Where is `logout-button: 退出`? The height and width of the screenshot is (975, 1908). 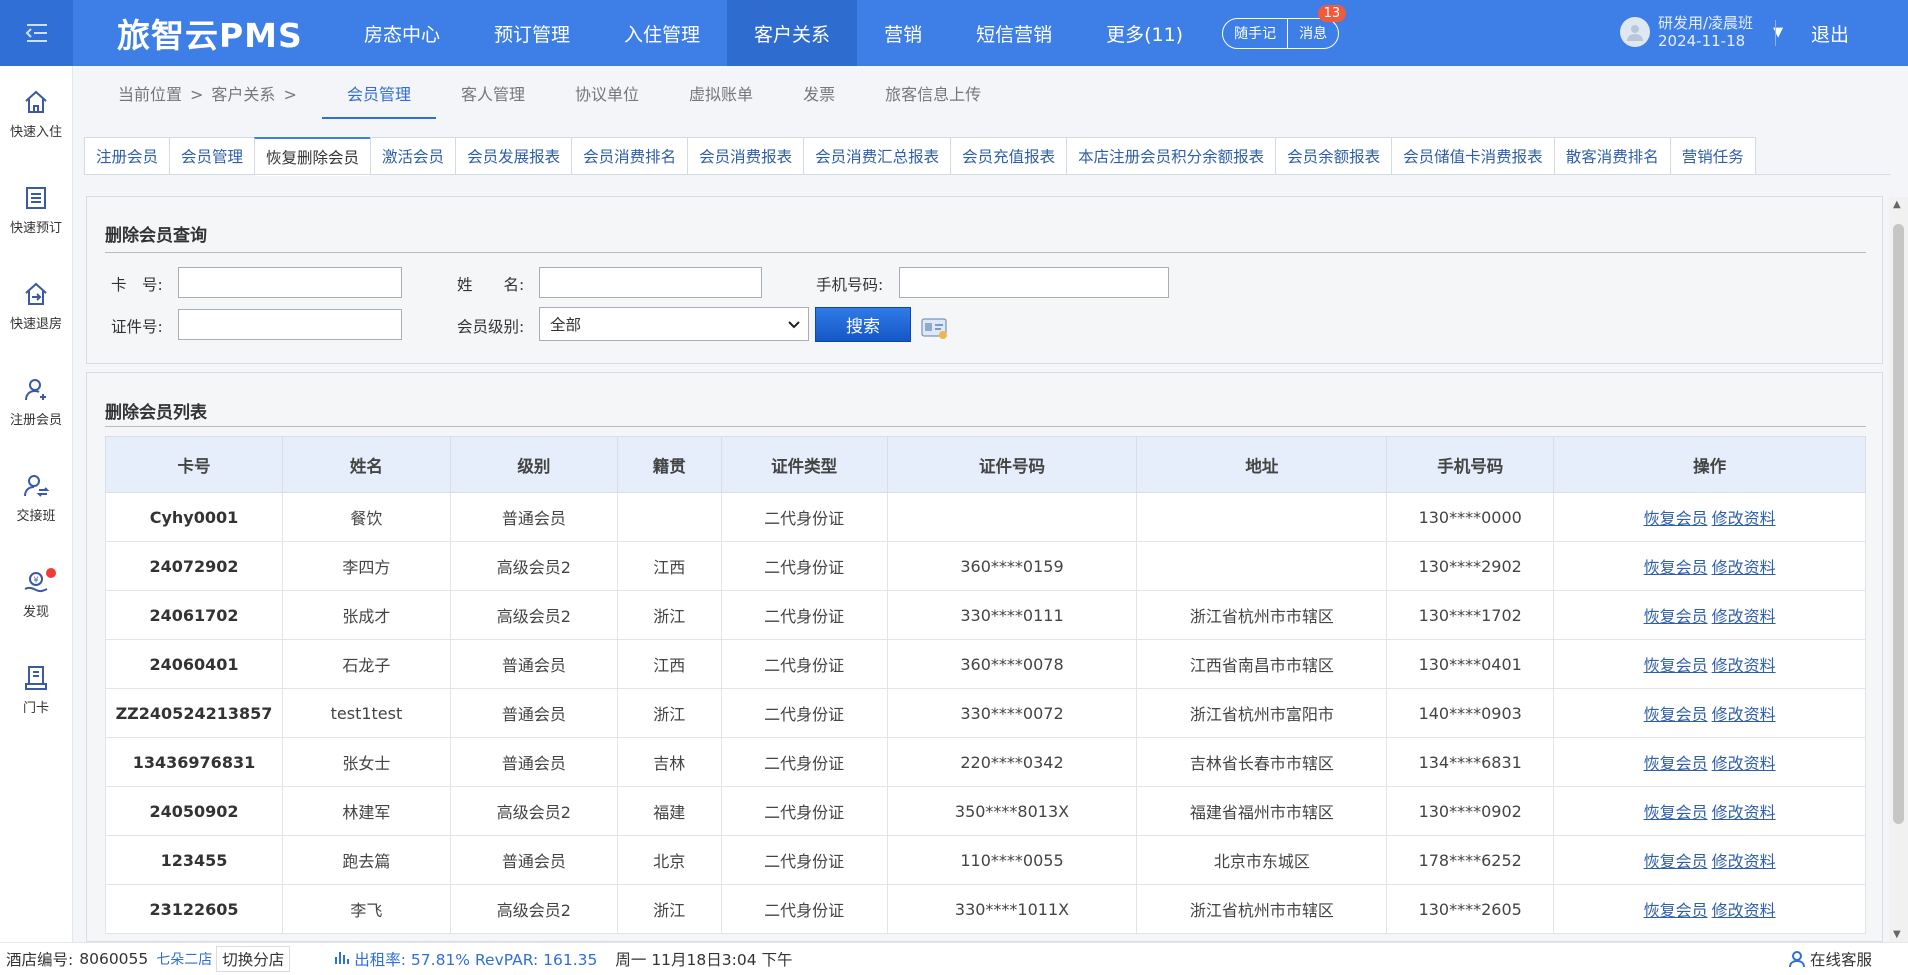
logout-button: 退出 is located at coordinates (1830, 33).